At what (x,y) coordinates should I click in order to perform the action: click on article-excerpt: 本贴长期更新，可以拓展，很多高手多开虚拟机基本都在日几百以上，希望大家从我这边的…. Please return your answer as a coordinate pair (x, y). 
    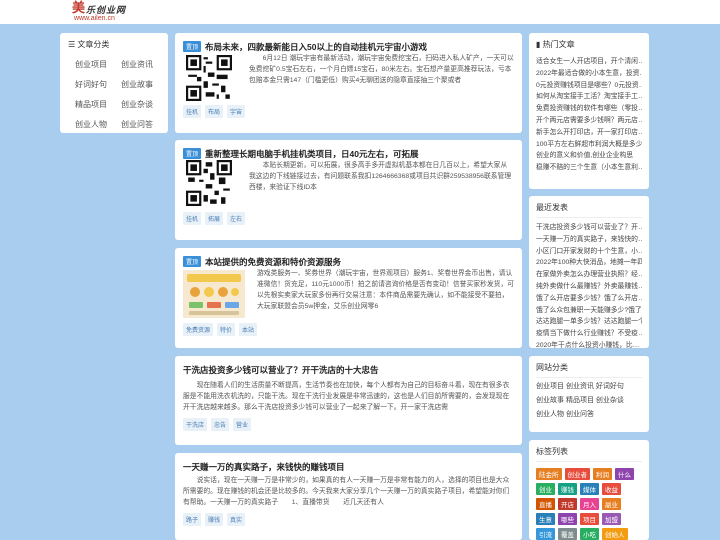
    Looking at the image, I should click on (380, 176).